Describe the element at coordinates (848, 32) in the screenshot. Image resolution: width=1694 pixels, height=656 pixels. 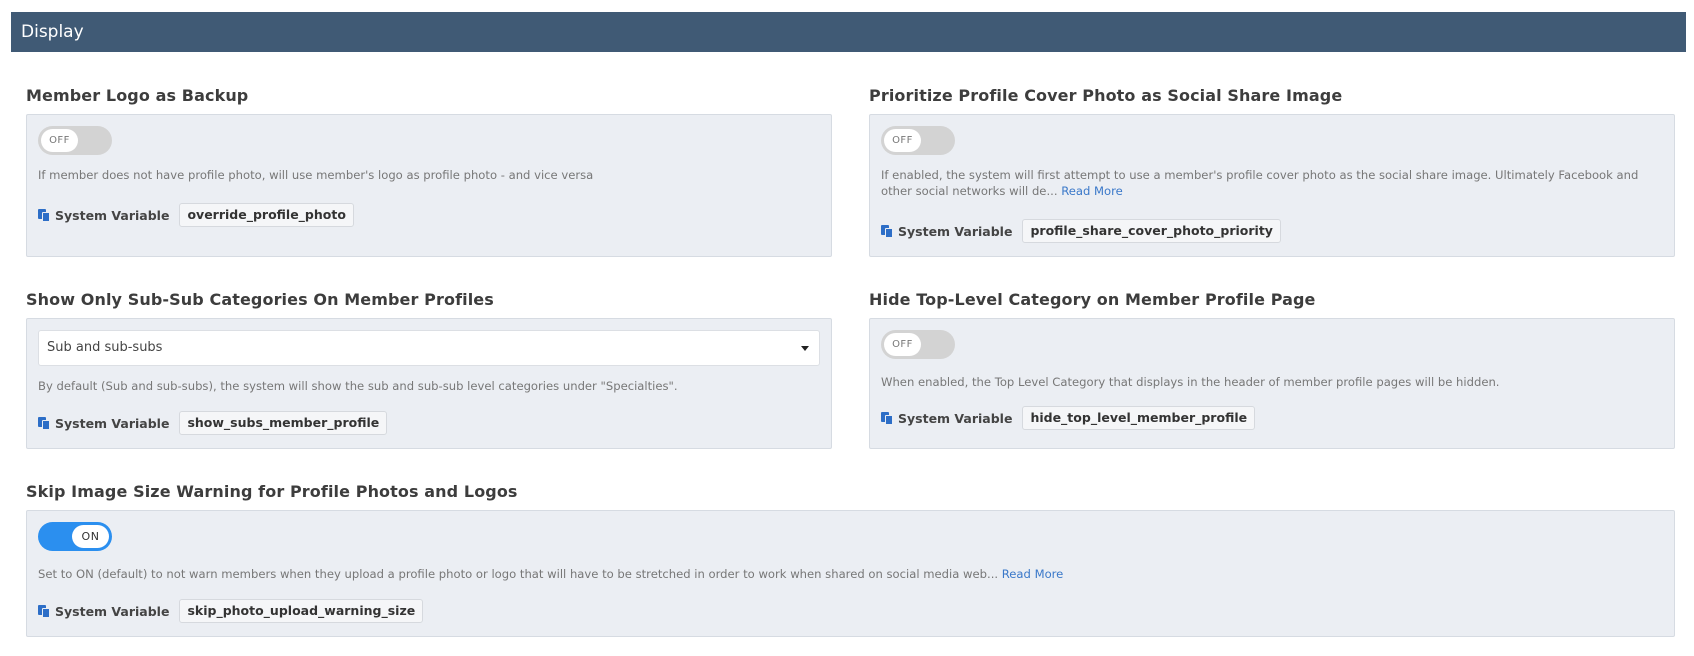
I see `section-header: Display` at that location.